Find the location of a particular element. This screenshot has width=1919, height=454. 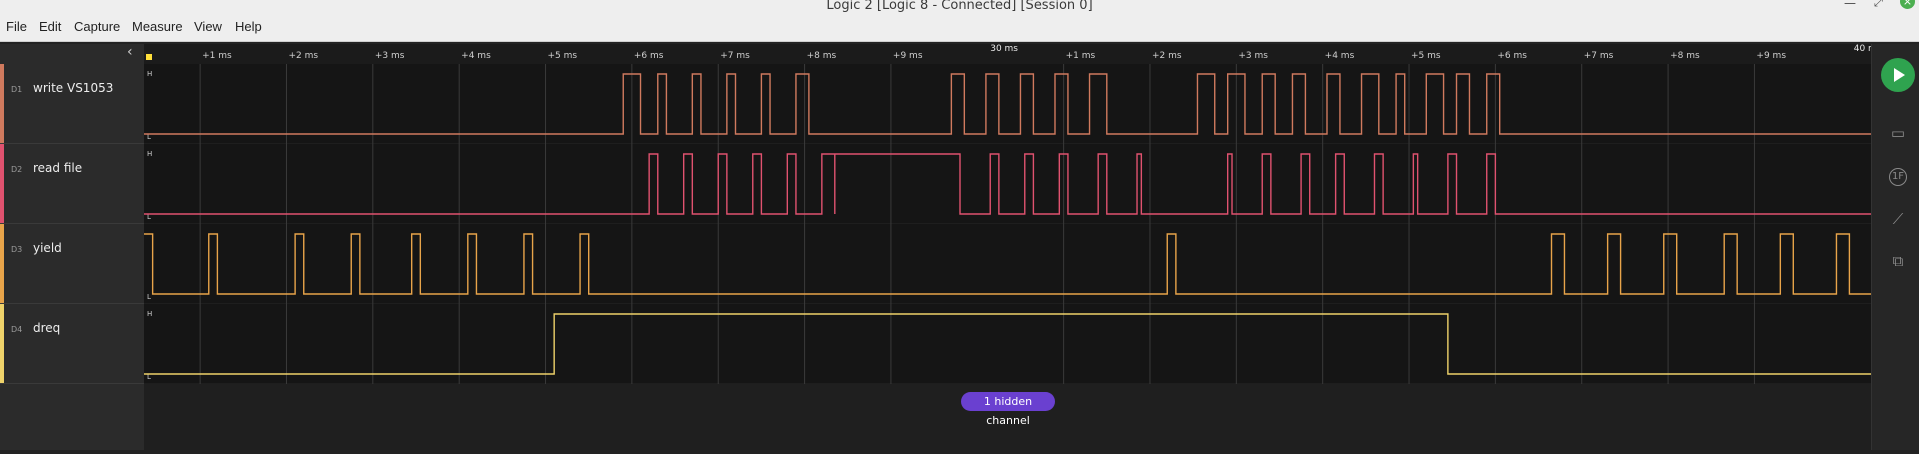

menu-edit: Edit is located at coordinates (50, 26).